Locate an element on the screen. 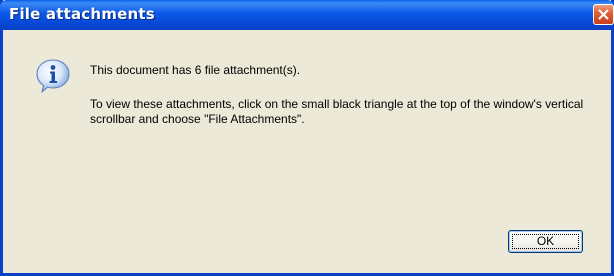  info-icon is located at coordinates (53, 76).